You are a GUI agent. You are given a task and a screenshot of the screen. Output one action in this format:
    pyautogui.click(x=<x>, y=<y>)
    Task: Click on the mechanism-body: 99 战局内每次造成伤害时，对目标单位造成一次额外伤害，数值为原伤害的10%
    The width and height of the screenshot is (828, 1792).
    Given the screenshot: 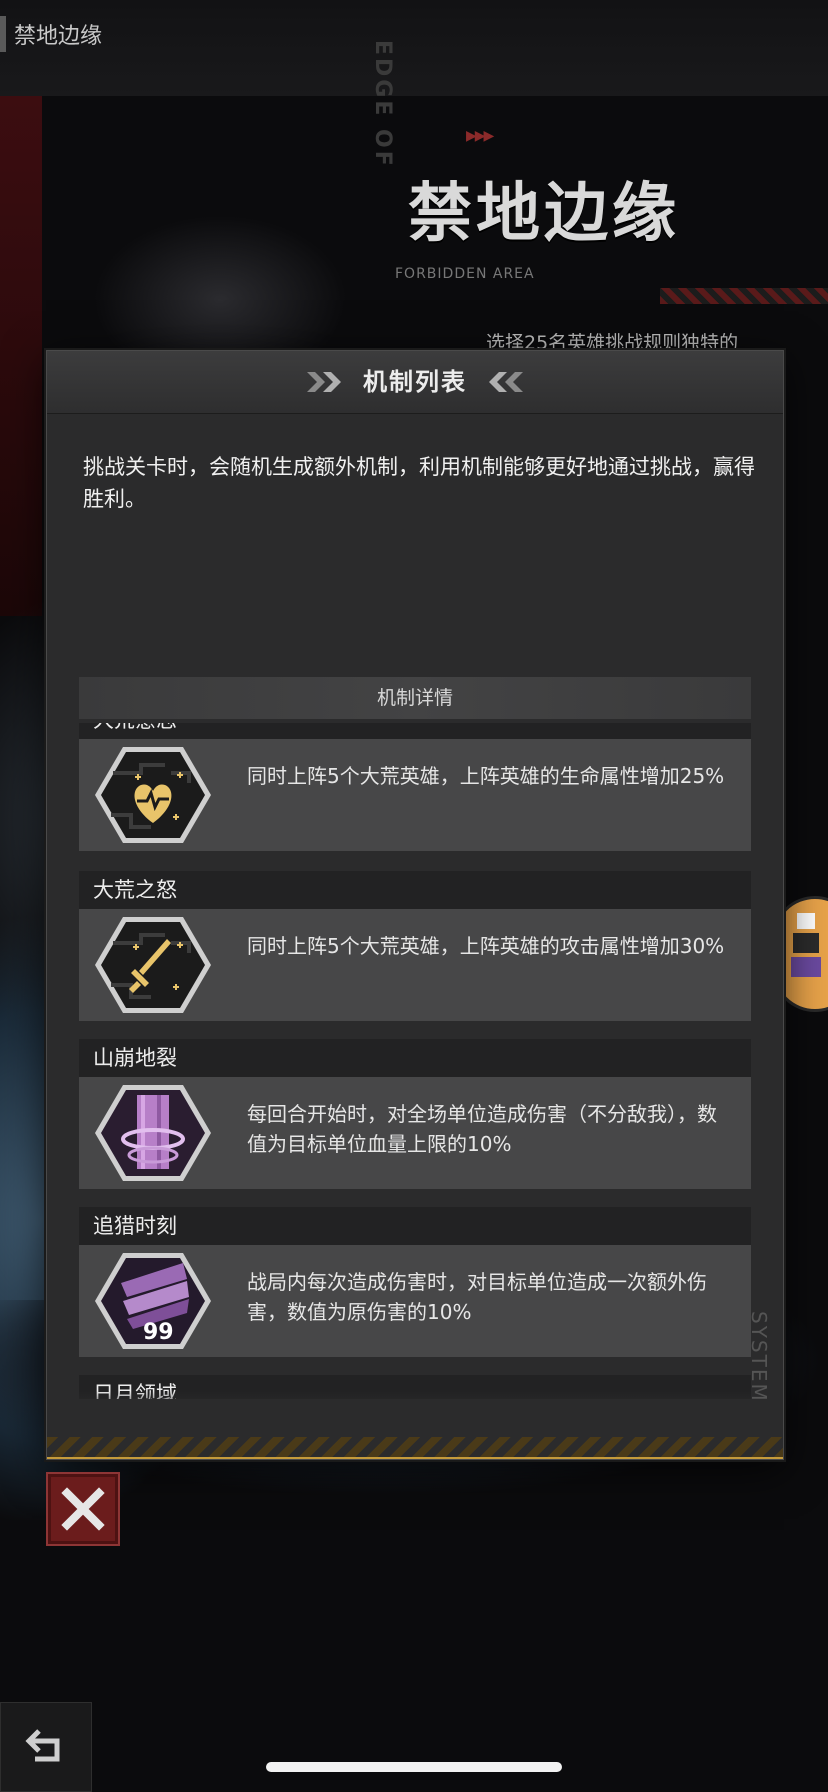 What is the action you would take?
    pyautogui.click(x=415, y=1301)
    